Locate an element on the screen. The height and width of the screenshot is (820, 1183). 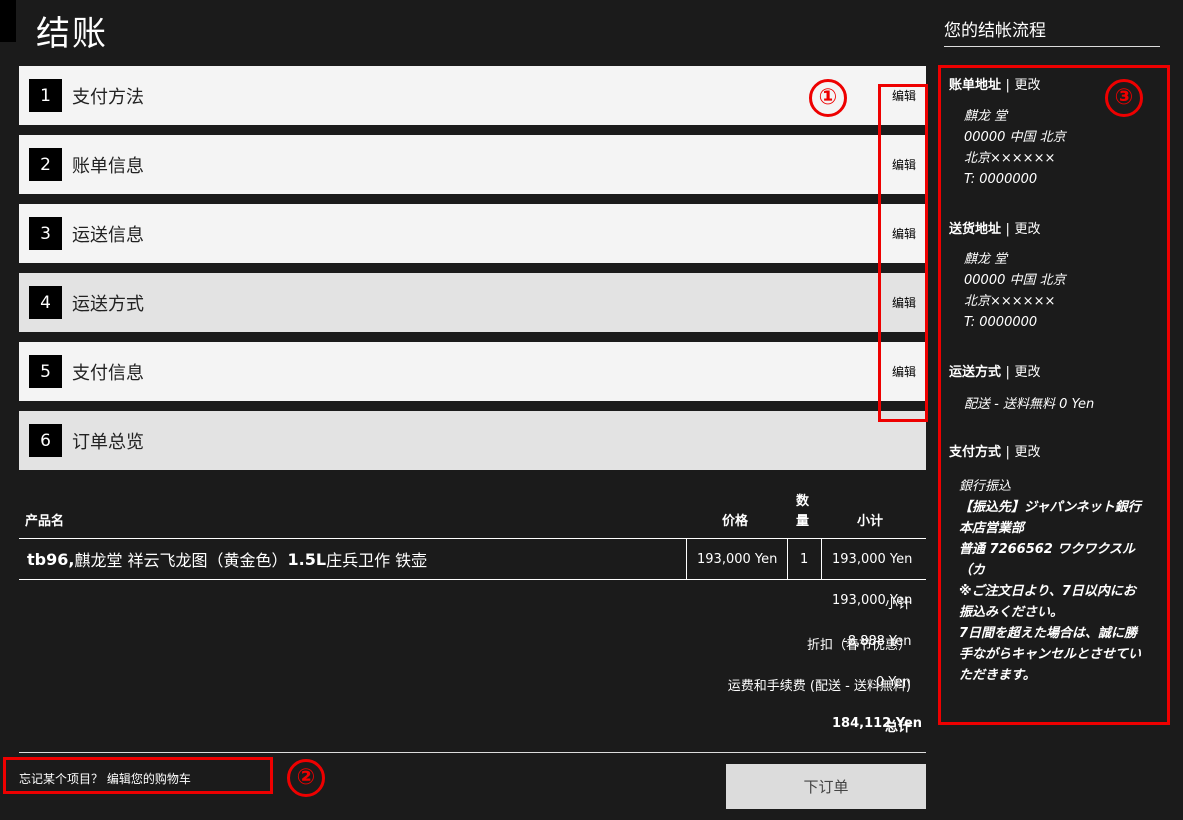
step-number: 5 is located at coordinates (45, 371).